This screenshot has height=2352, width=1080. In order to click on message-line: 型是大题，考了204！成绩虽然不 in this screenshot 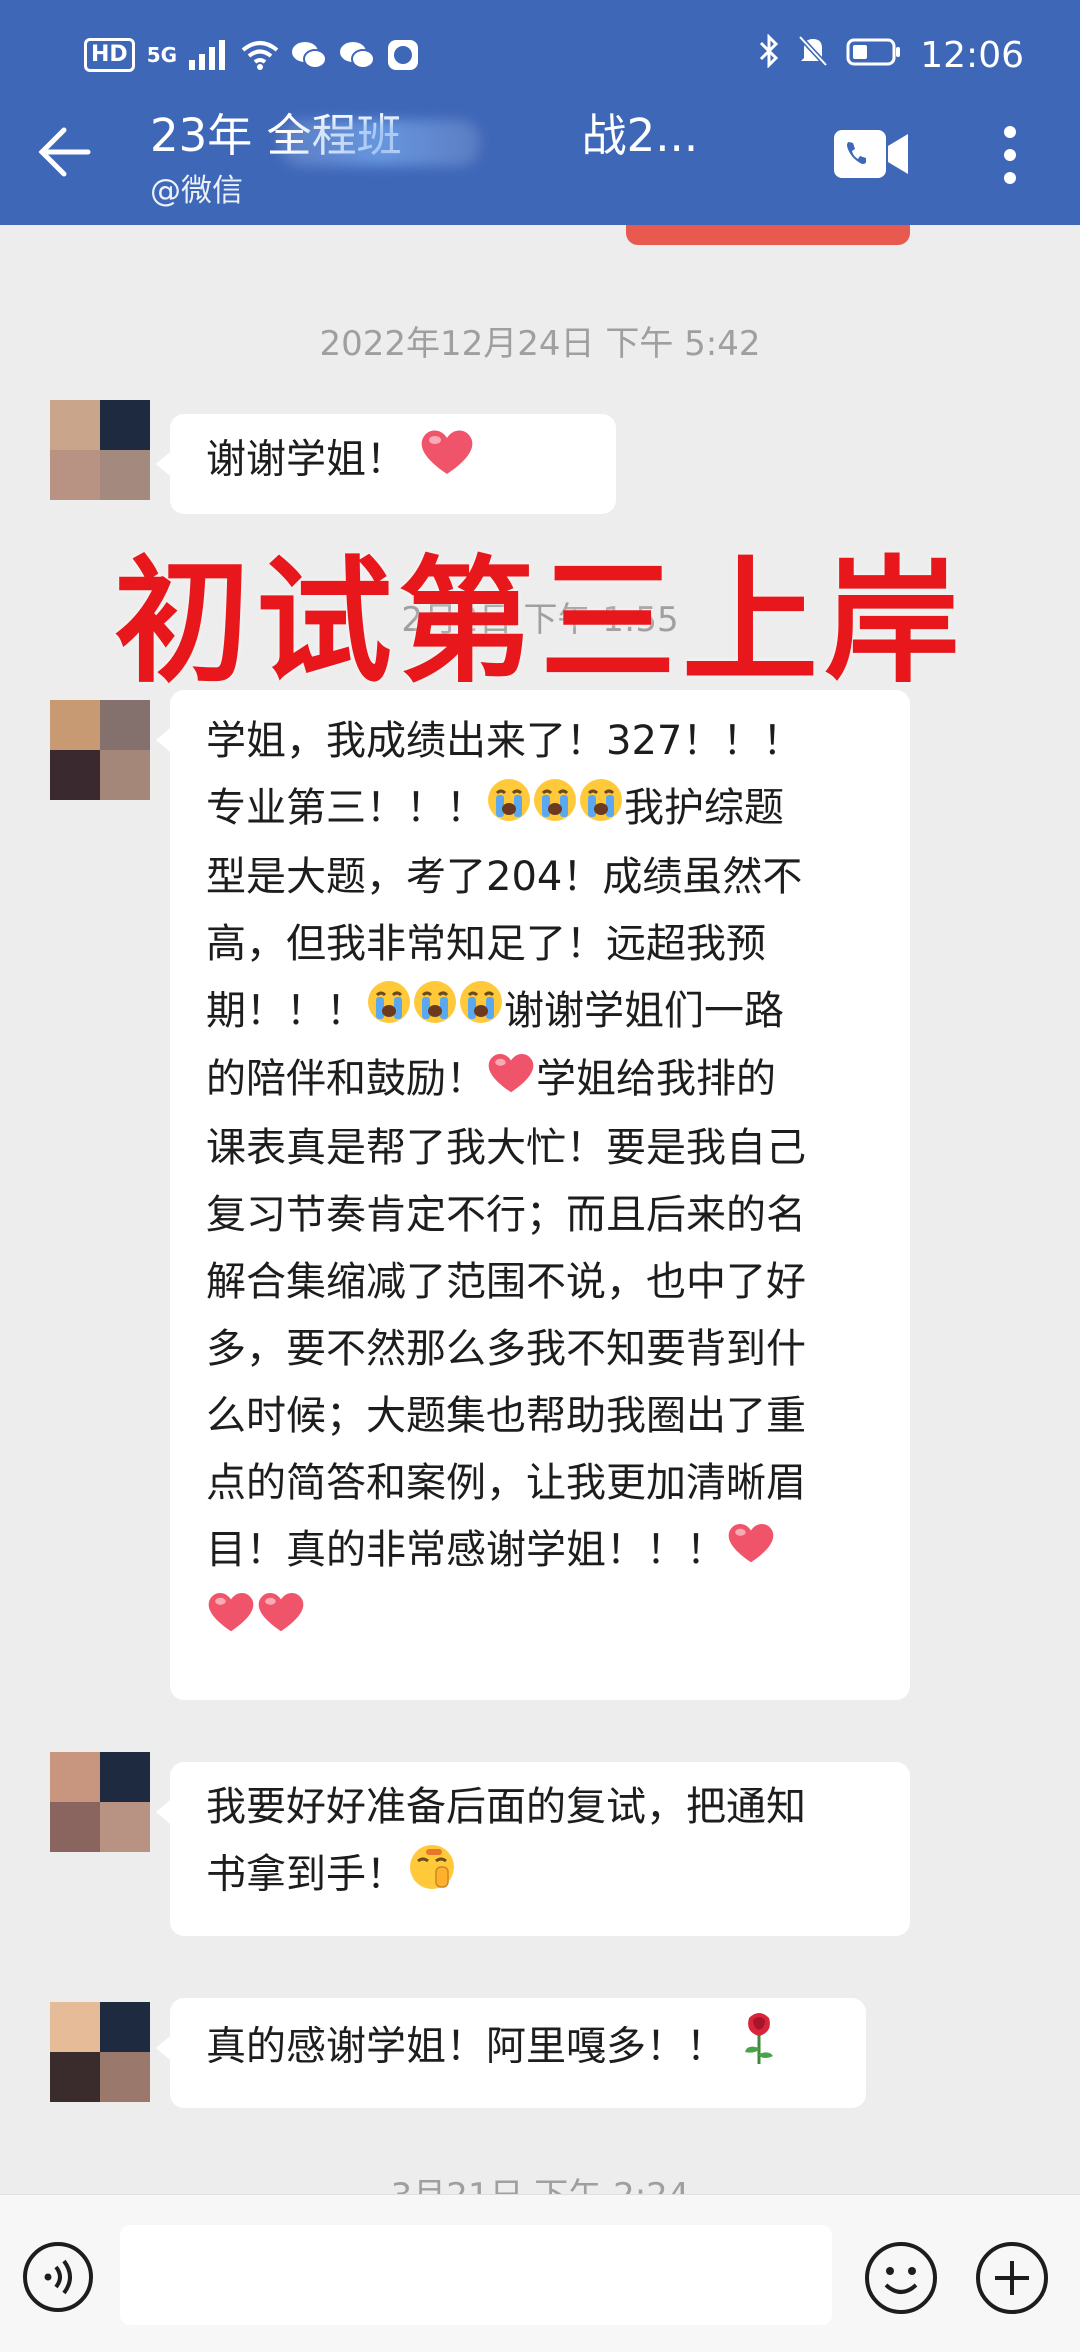, I will do `click(504, 876)`.